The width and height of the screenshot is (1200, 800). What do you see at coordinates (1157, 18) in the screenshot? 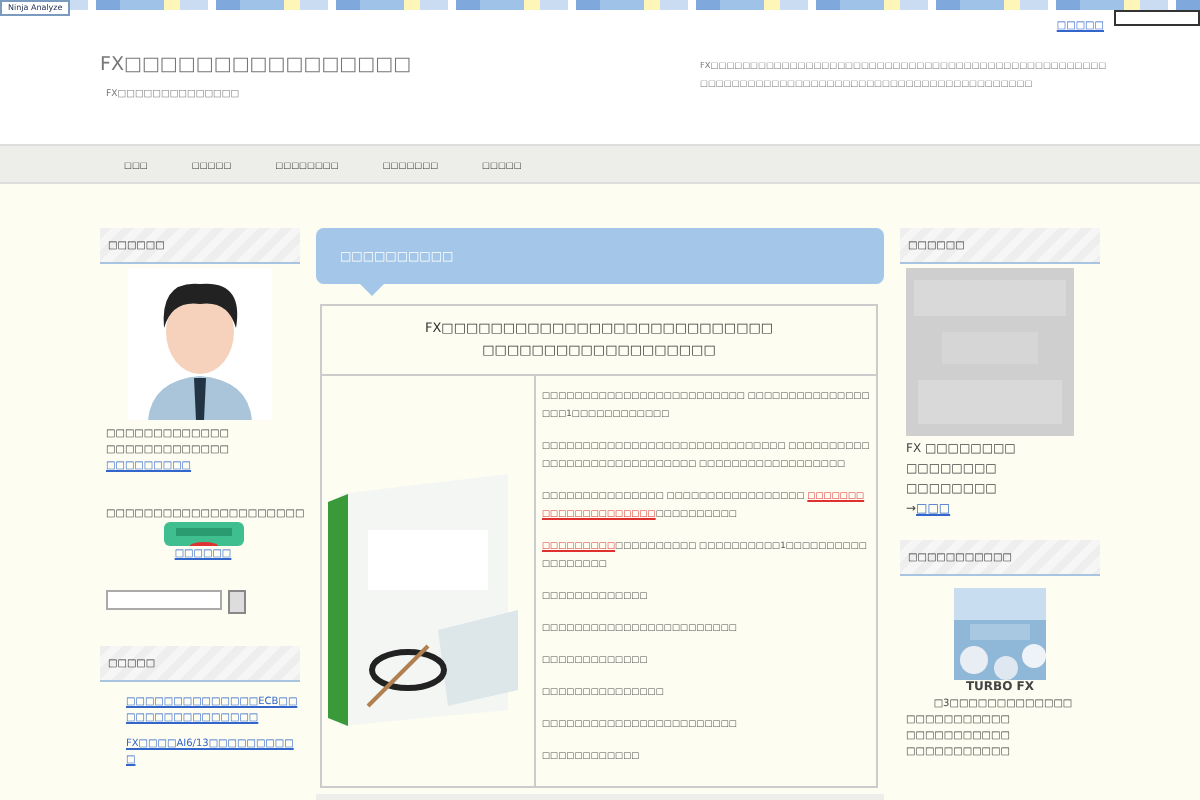
I see `input-field` at bounding box center [1157, 18].